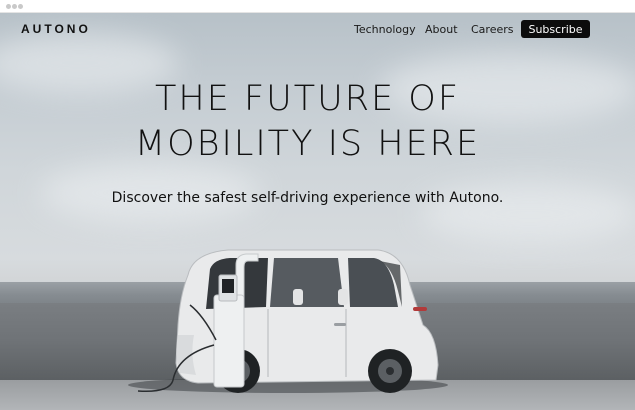  What do you see at coordinates (385, 29) in the screenshot?
I see `nav-link-technology: Technology` at bounding box center [385, 29].